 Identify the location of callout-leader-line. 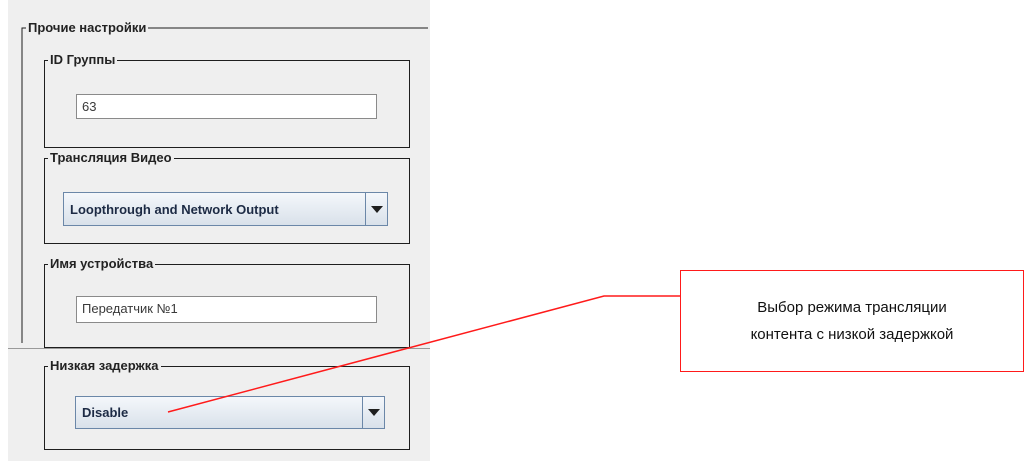
(423, 354).